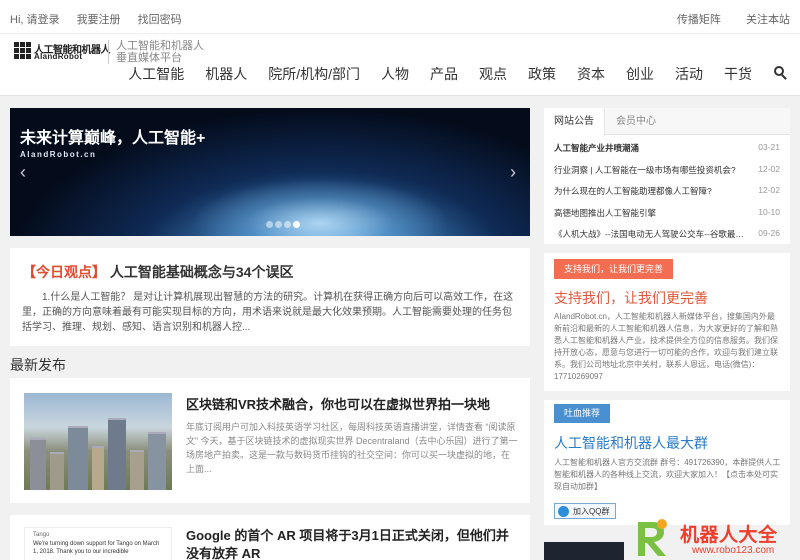  What do you see at coordinates (35, 20) in the screenshot?
I see `login-link: Hi, 请登录` at bounding box center [35, 20].